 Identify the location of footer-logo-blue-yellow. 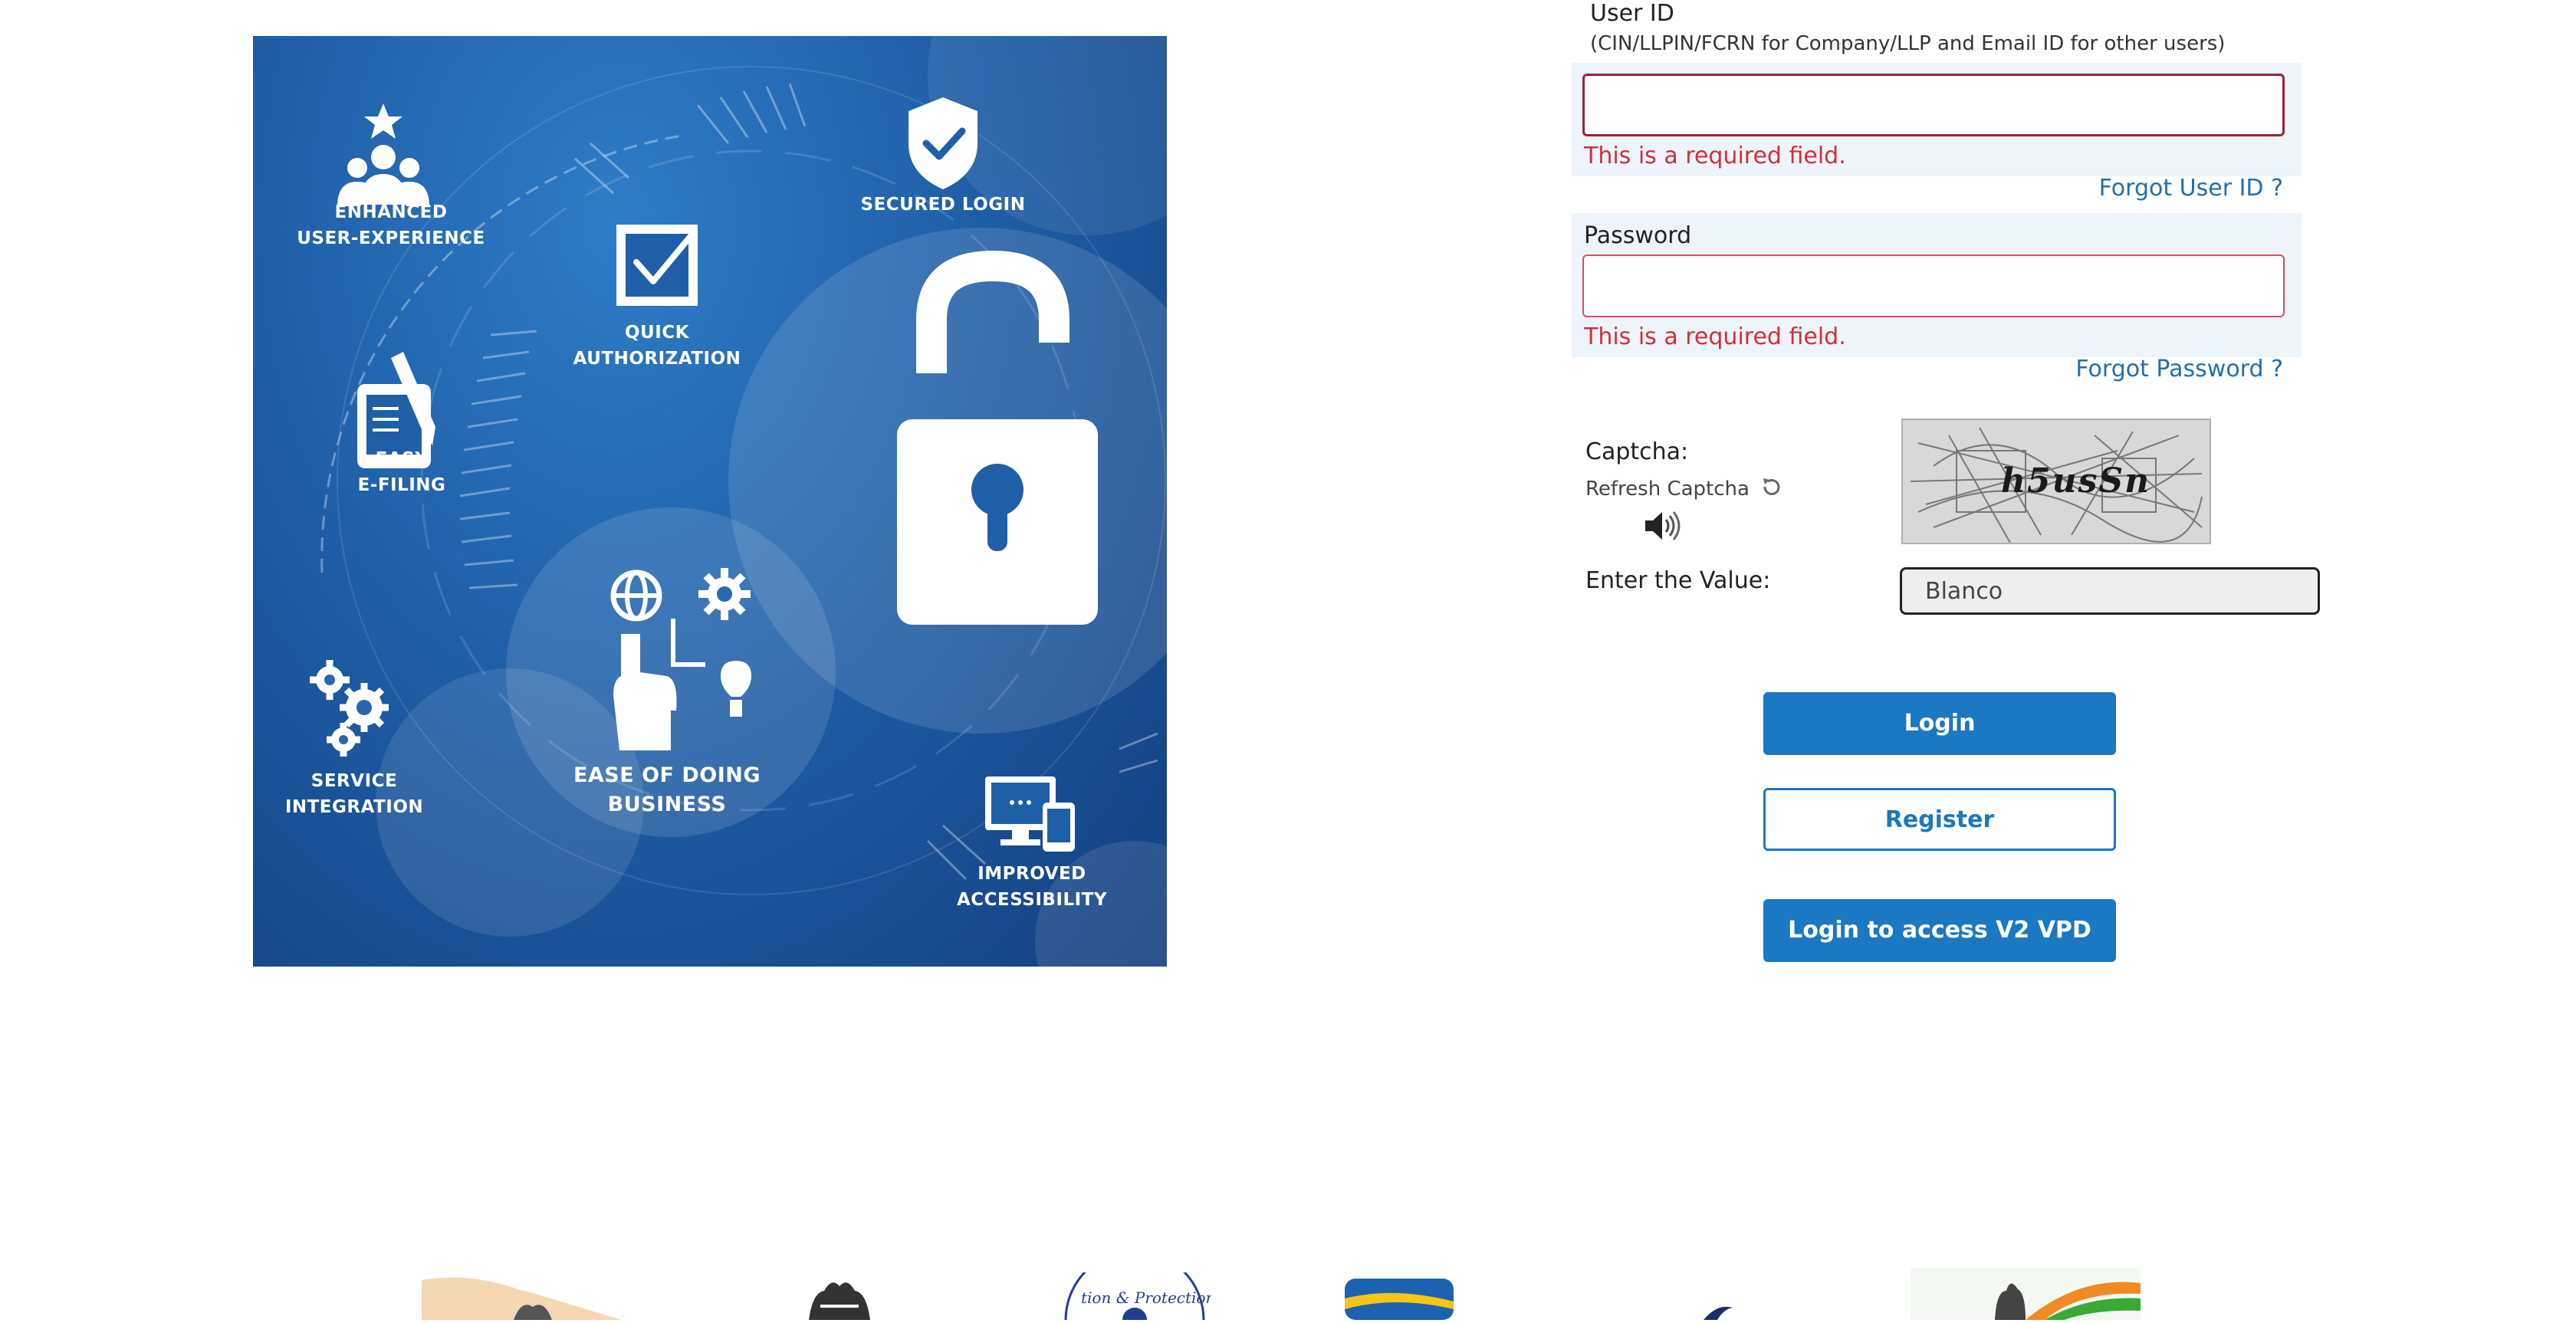
(1400, 1299).